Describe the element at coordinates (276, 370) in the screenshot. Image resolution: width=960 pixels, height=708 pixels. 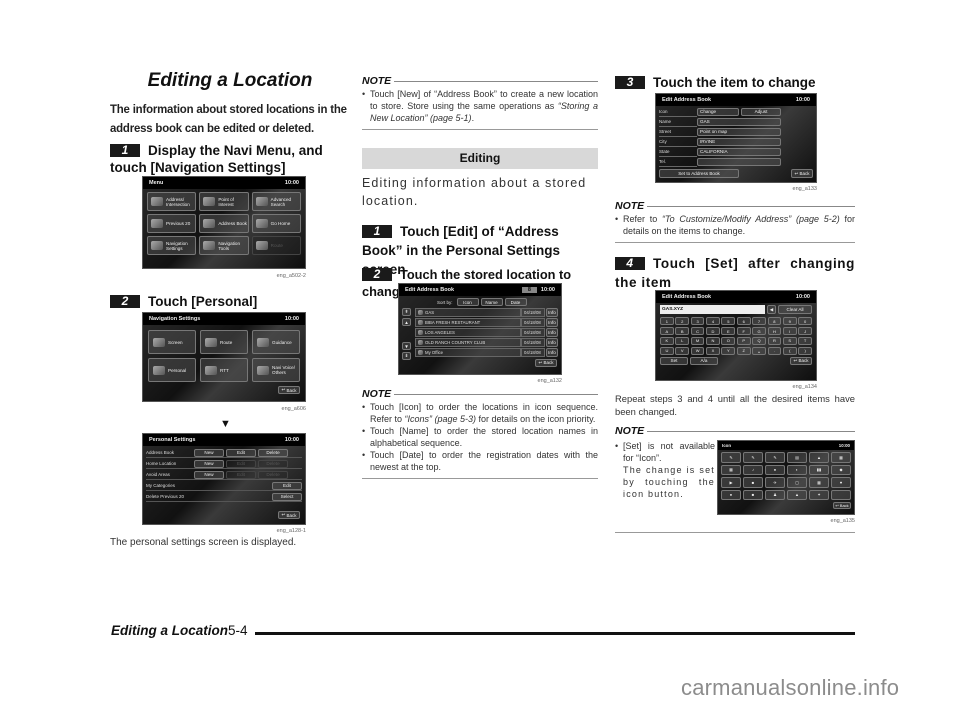
I see `settings-item-navi-voice-others: Navi Voice/ Others` at that location.